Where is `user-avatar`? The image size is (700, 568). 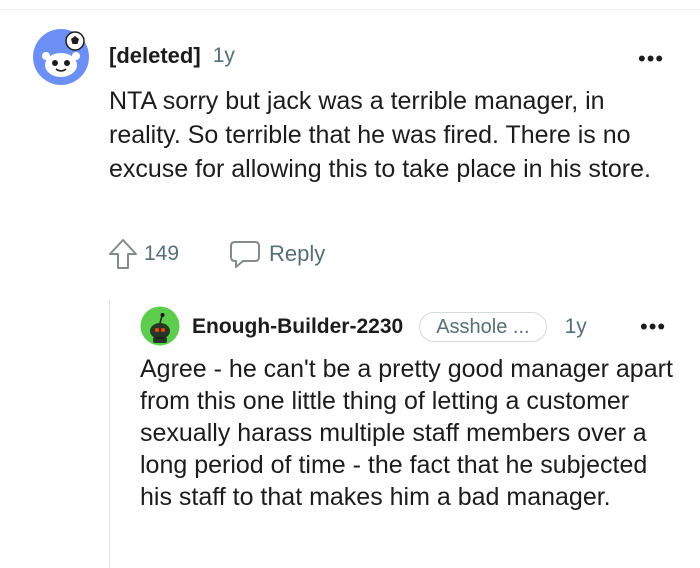 user-avatar is located at coordinates (61, 57).